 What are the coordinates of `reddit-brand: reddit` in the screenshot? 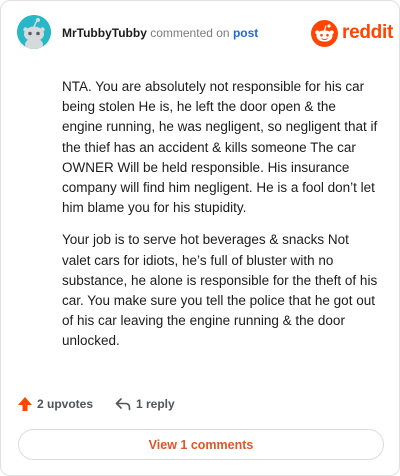 It's located at (352, 34).